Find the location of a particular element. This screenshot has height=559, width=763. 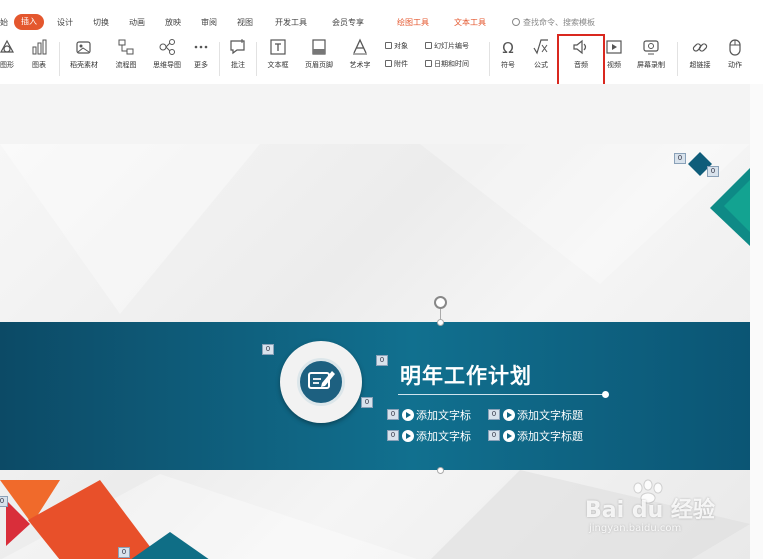

comment-button: 批注 is located at coordinates (238, 58).